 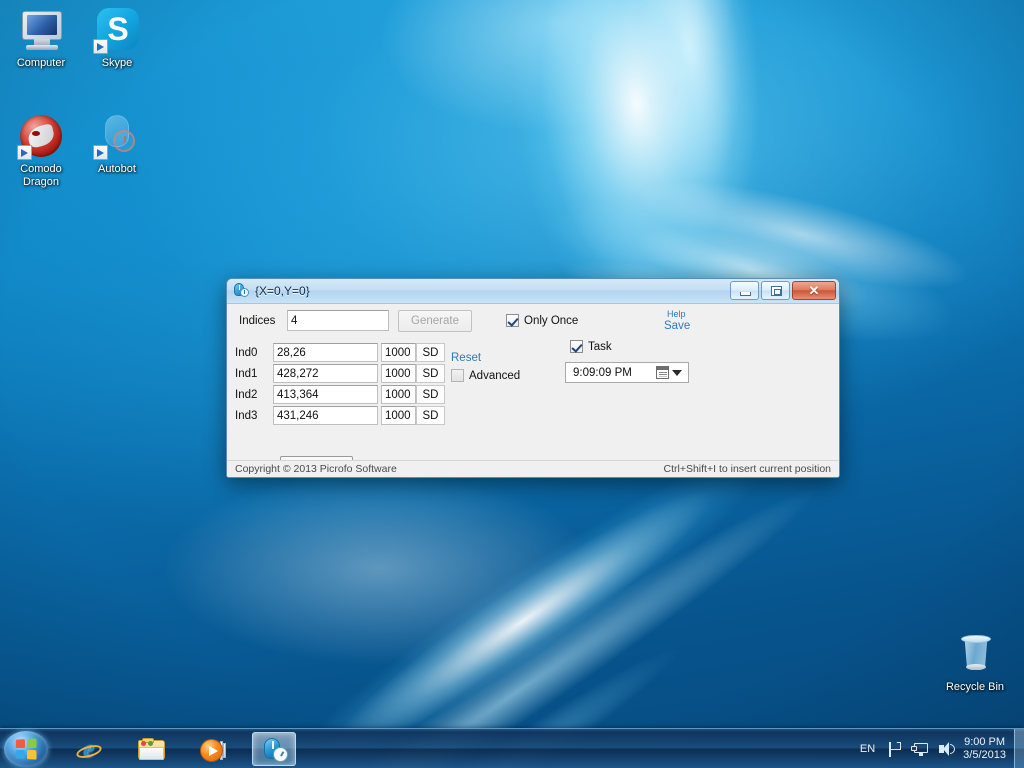 I want to click on desktop-icon-label: Recycle Bin, so click(x=975, y=687).